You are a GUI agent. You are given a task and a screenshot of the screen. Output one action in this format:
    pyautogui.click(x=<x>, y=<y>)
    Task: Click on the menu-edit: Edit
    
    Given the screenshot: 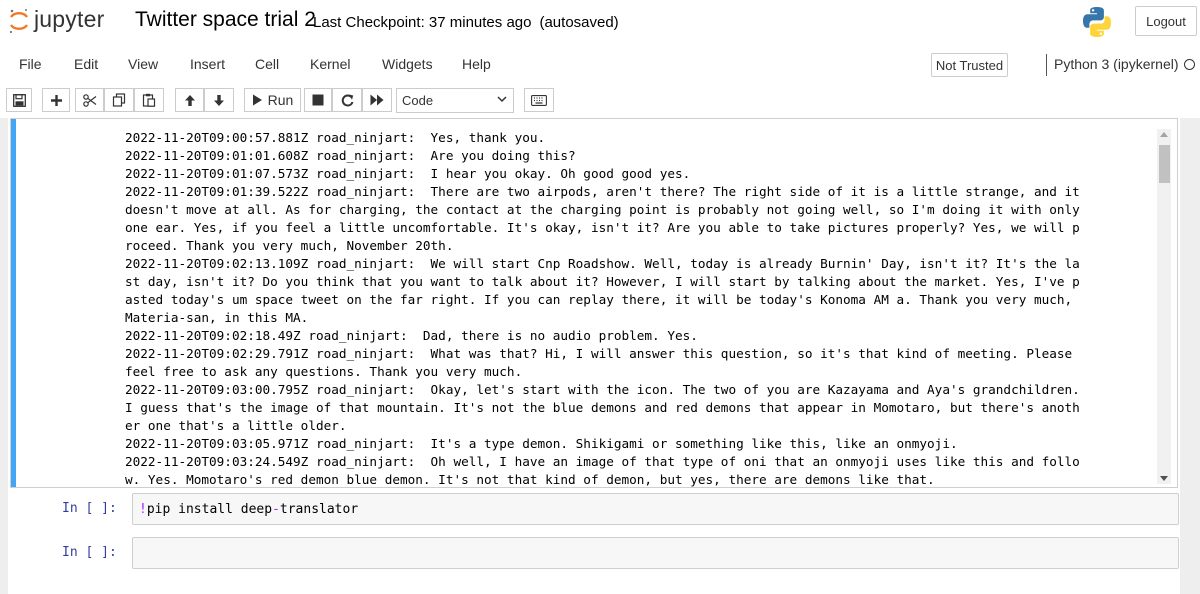 What is the action you would take?
    pyautogui.click(x=86, y=64)
    